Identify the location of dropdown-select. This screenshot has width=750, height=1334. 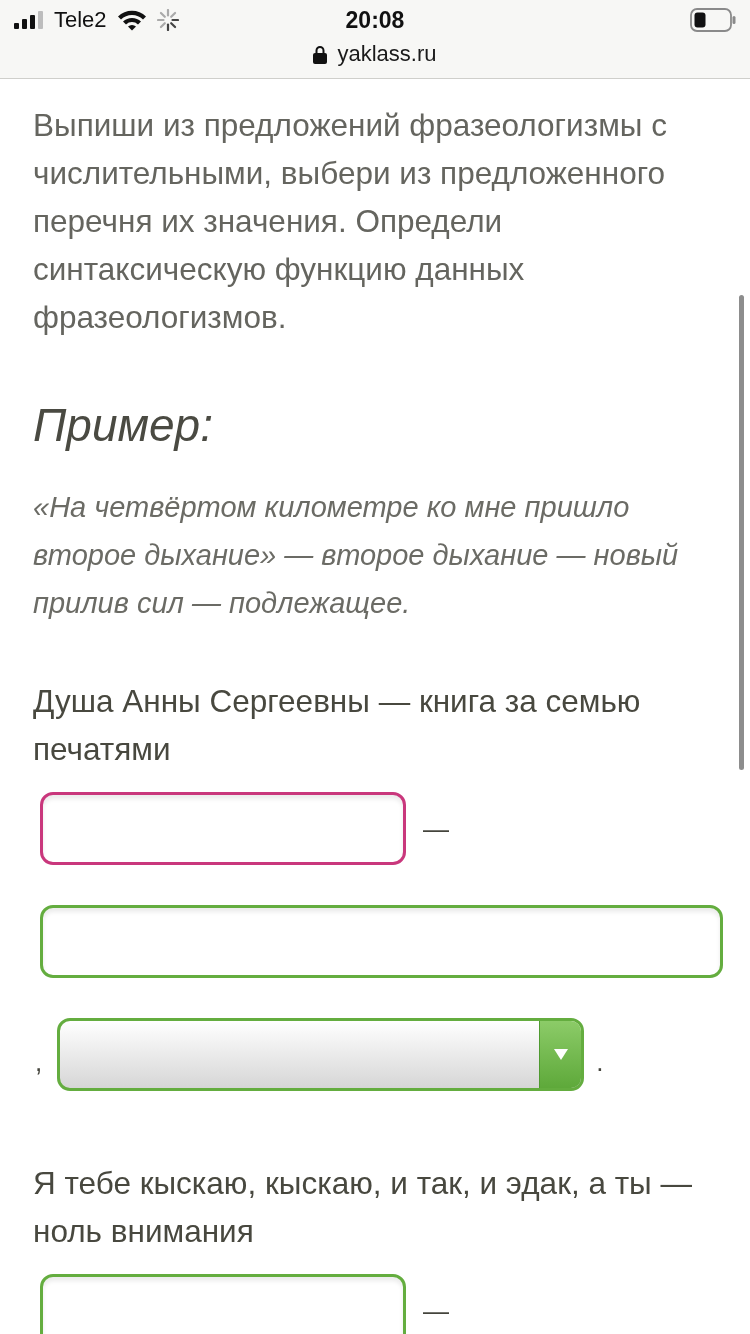
(321, 1054).